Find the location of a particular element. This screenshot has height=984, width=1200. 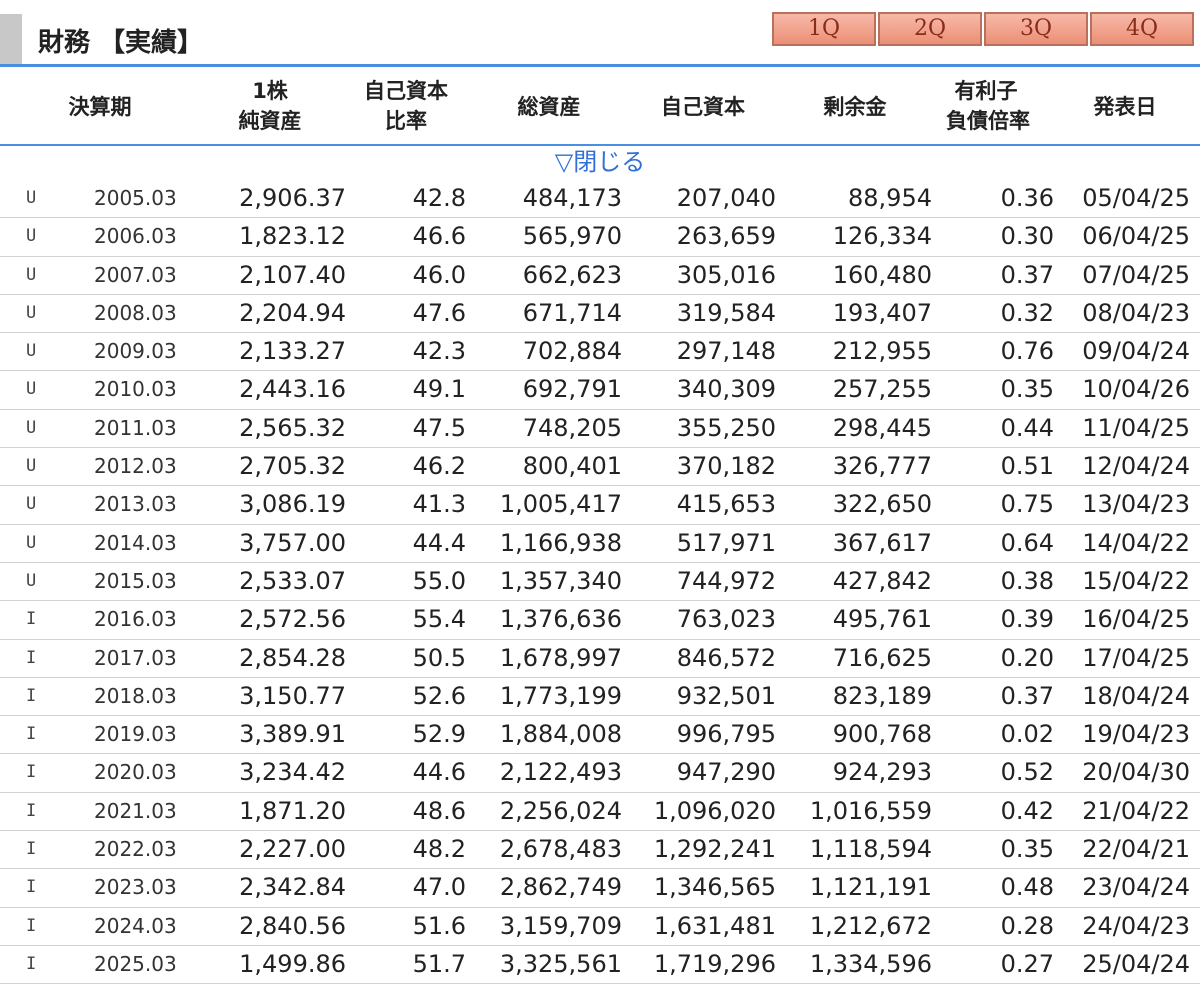

tab-3q: 3Q is located at coordinates (1036, 29).